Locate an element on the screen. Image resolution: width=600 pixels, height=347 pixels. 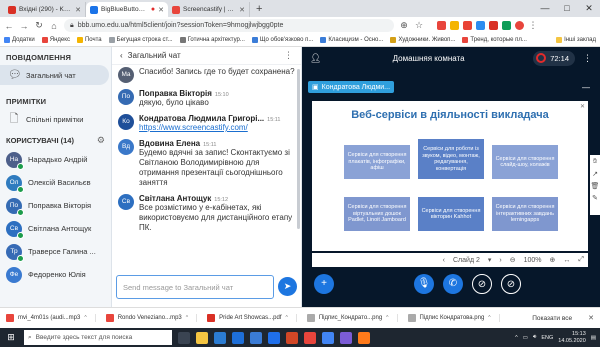
bookmark-item: Додатки is located at coordinates (19, 40).